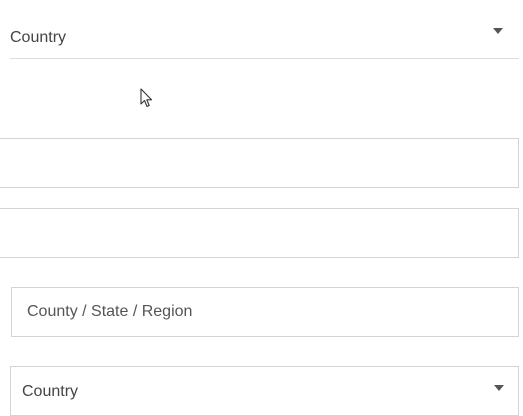  Describe the element at coordinates (265, 312) in the screenshot. I see `region-input: County / State / Region` at that location.